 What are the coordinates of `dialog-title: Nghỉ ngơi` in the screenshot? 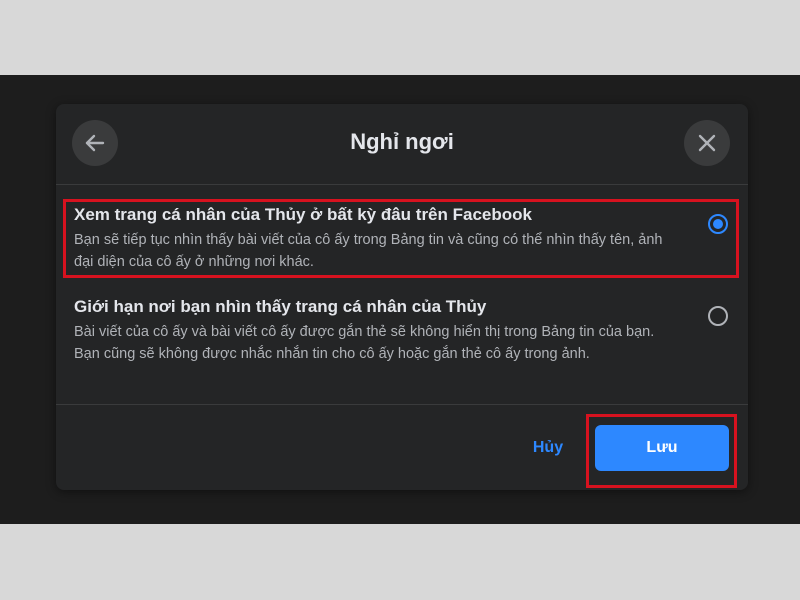 It's located at (402, 141).